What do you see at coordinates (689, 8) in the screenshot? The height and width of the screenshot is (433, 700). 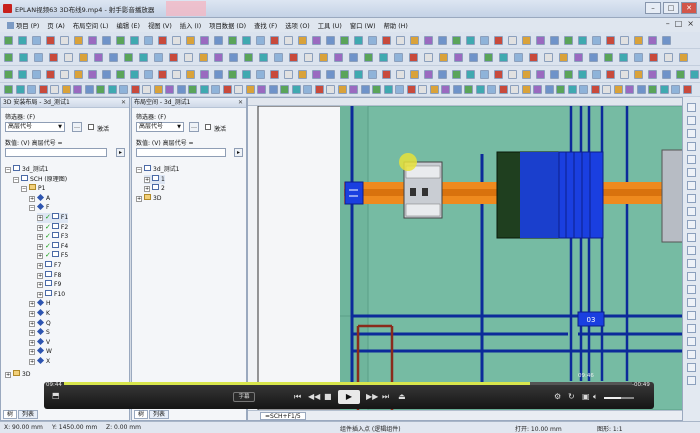 I see `close-button: ✕` at bounding box center [689, 8].